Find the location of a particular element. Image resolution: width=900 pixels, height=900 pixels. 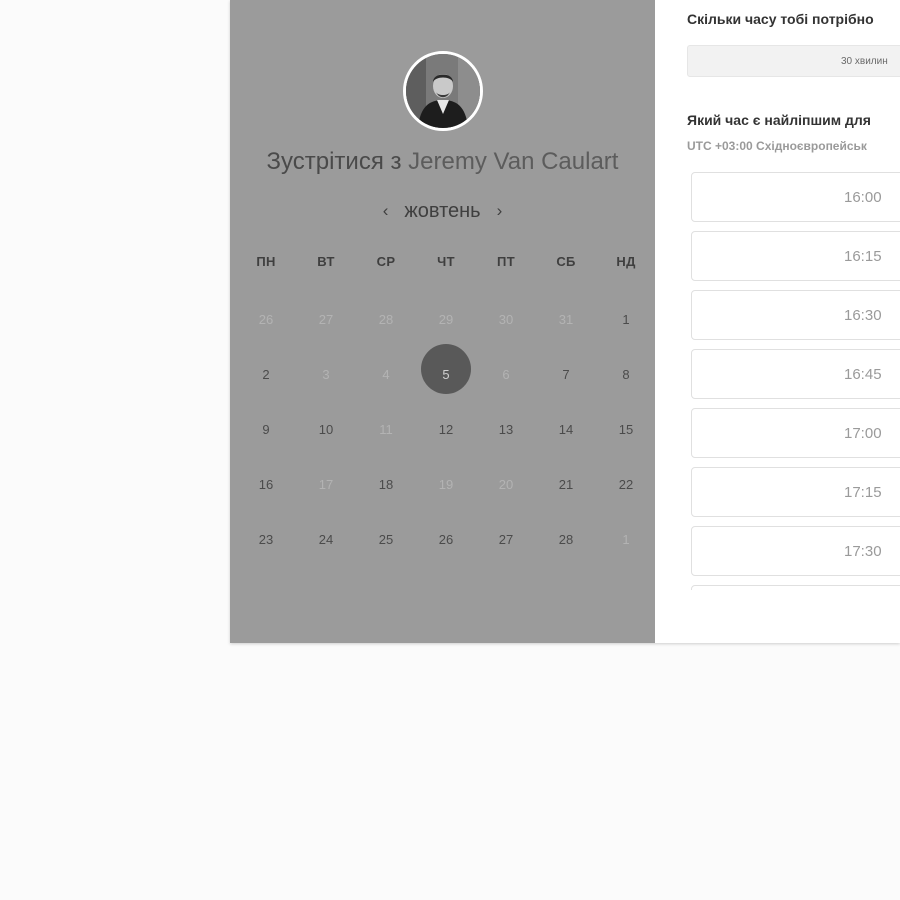

weekday-label: чт is located at coordinates (446, 261).